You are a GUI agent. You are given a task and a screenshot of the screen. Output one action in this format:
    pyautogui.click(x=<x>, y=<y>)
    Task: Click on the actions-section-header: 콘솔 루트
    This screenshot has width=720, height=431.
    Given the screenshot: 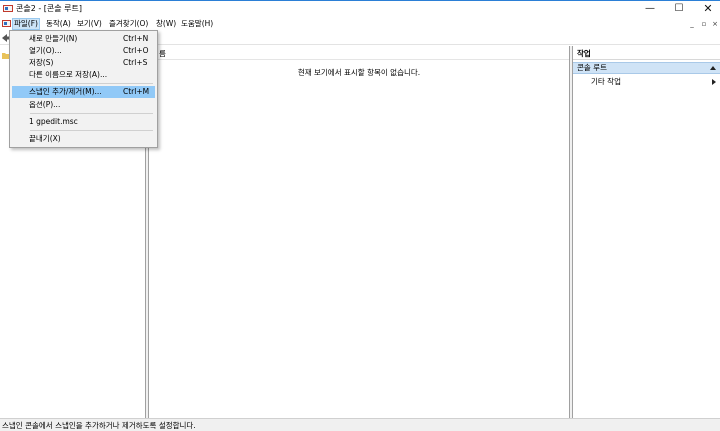 What is the action you would take?
    pyautogui.click(x=646, y=68)
    